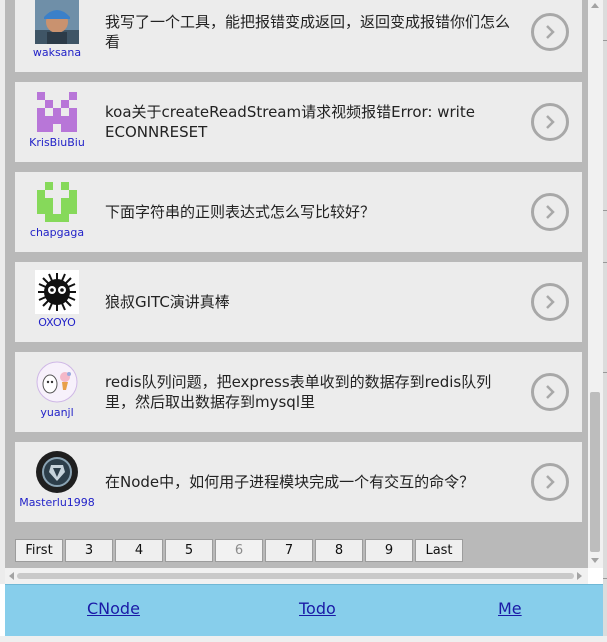 This screenshot has height=642, width=607. I want to click on nav-link-me: Me, so click(510, 608).